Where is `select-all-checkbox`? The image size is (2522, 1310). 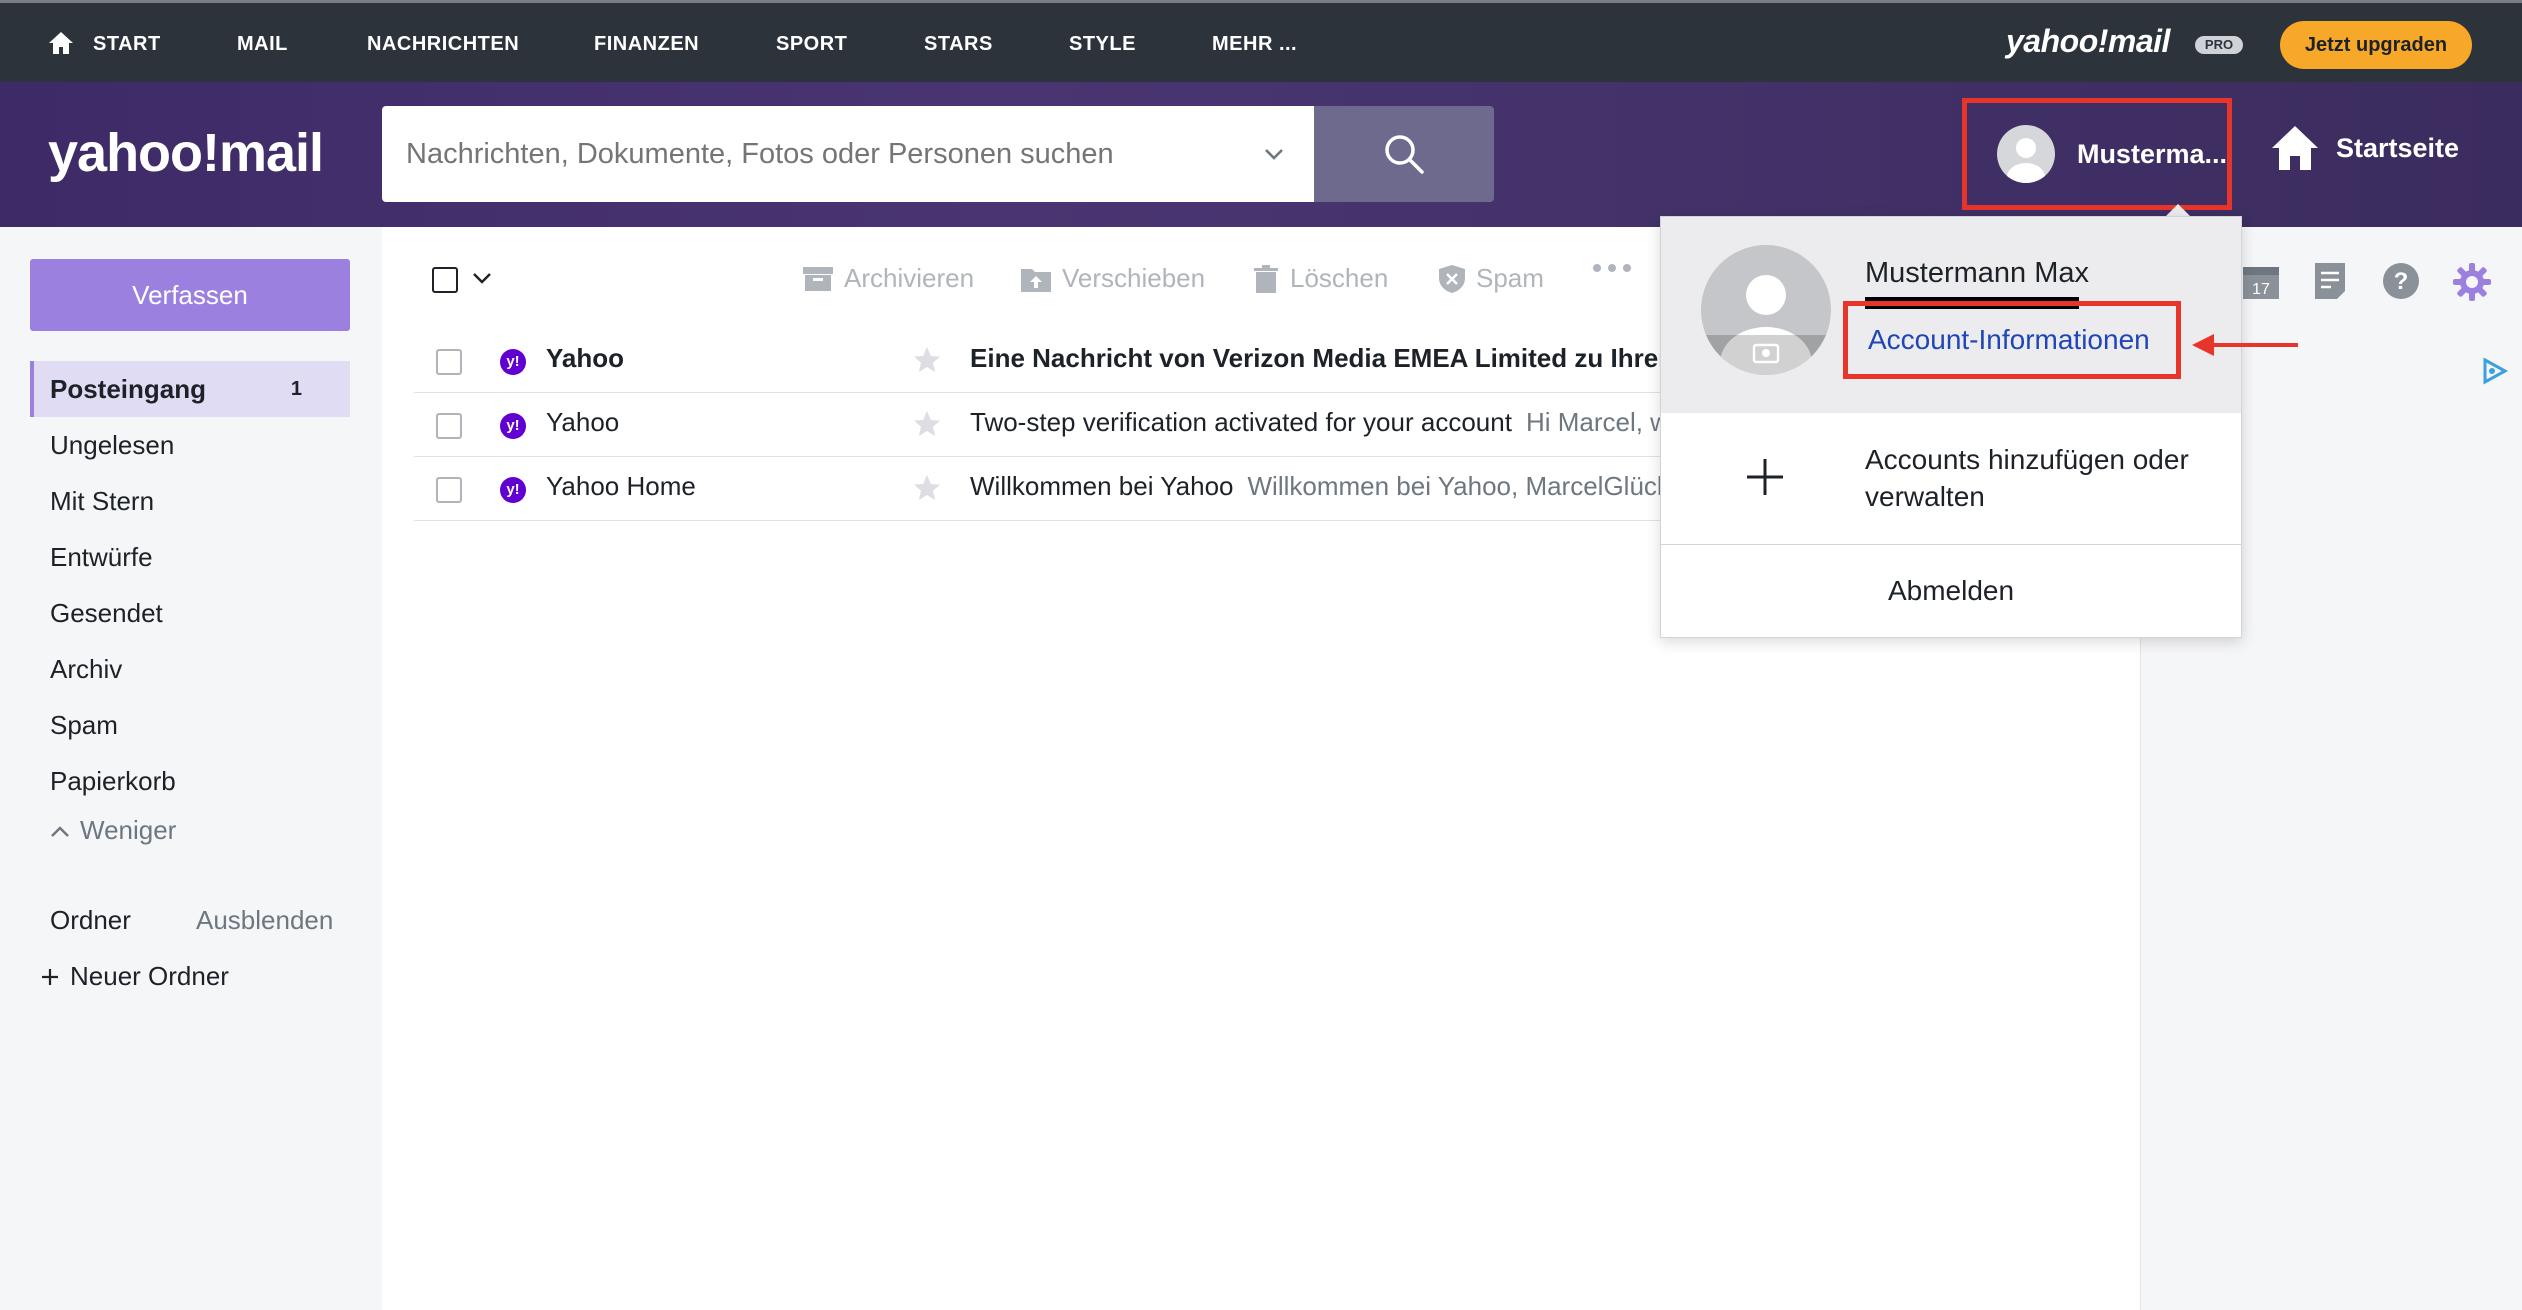
select-all-checkbox is located at coordinates (445, 280).